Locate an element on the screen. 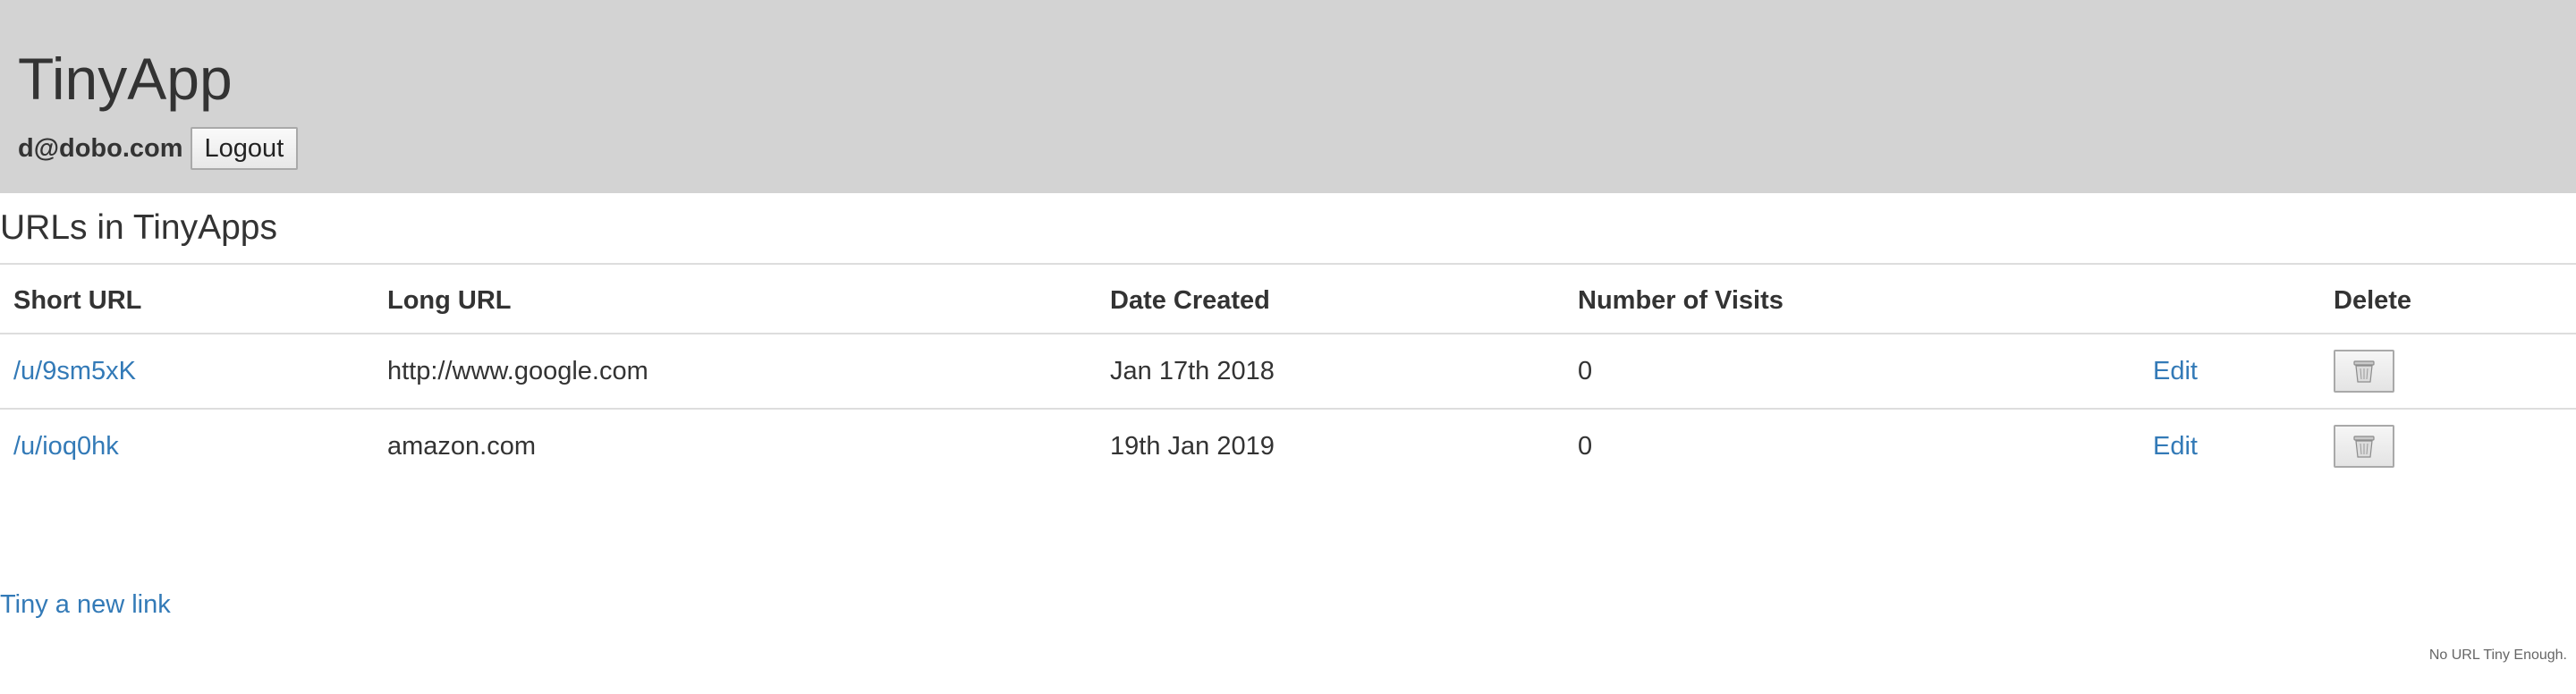 This screenshot has height=694, width=2576. app-title: TinyApp is located at coordinates (125, 79).